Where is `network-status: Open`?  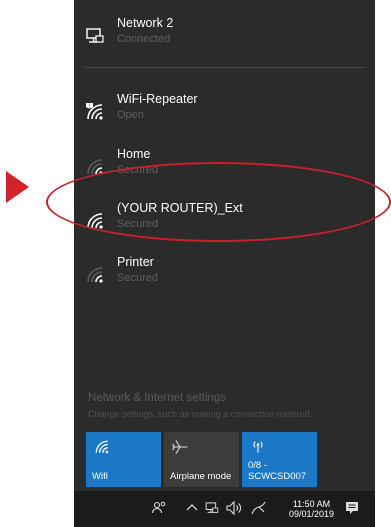
network-status: Open is located at coordinates (130, 115).